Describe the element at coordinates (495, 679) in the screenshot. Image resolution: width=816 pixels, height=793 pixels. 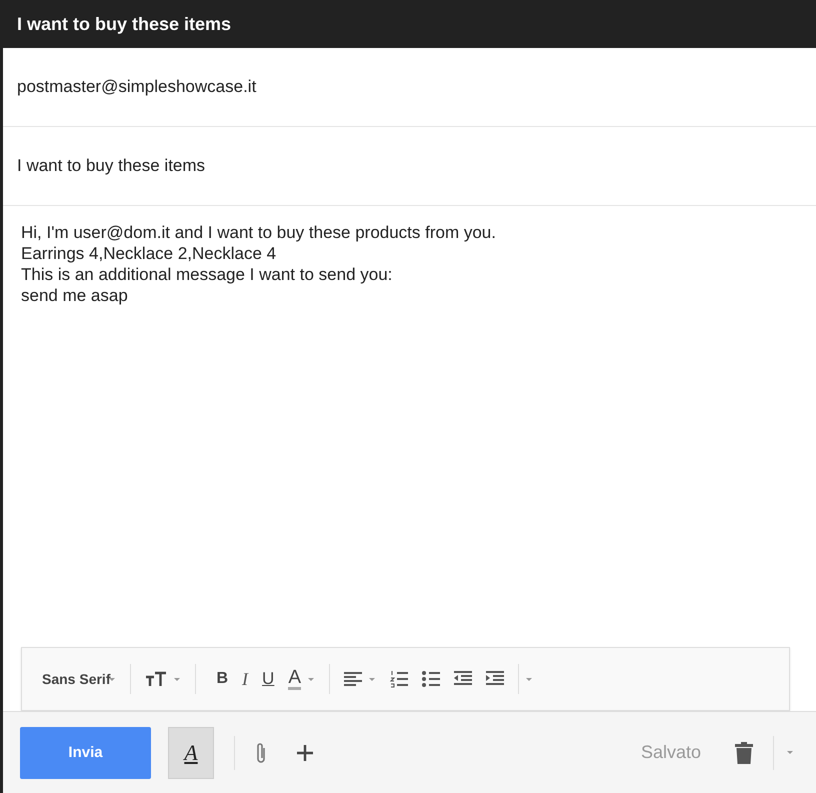
I see `indent-more-icon` at that location.